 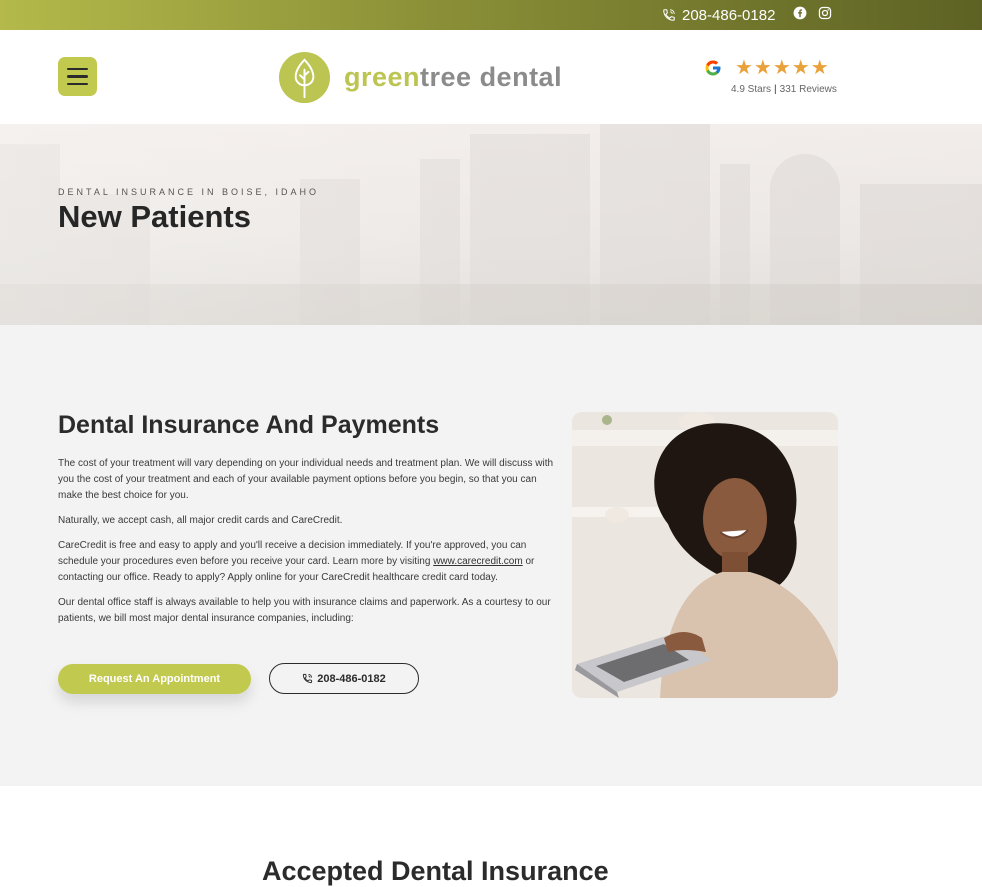 What do you see at coordinates (154, 216) in the screenshot?
I see `page-title: New Patients` at bounding box center [154, 216].